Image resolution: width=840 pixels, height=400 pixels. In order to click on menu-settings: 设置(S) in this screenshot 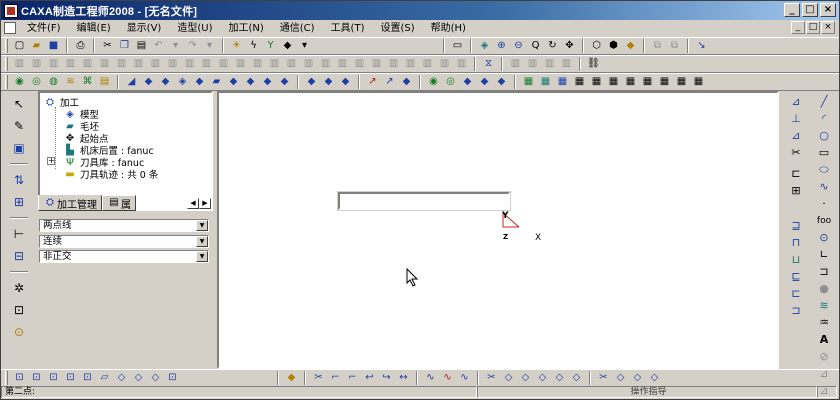, I will do `click(397, 28)`.